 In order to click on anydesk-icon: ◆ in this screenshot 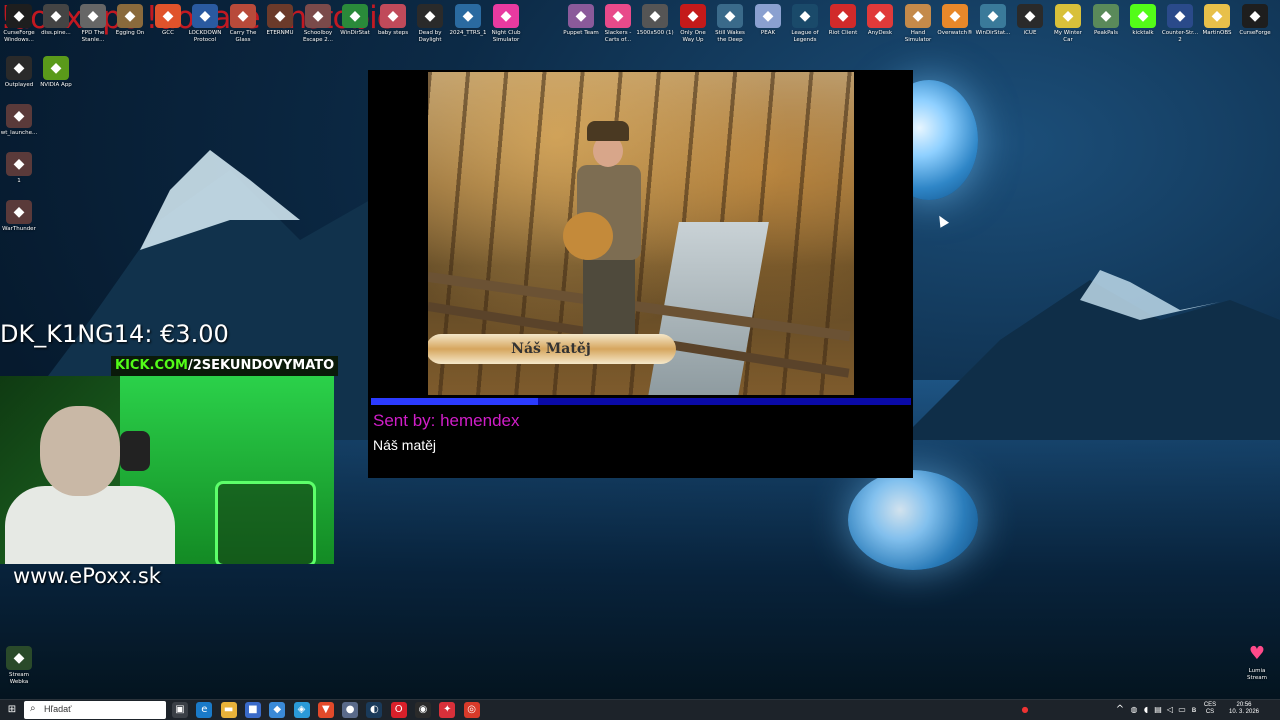, I will do `click(880, 16)`.